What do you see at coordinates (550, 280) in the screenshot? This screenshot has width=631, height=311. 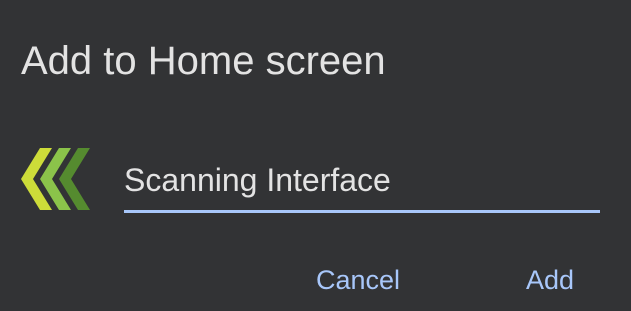 I see `add-button: Add` at bounding box center [550, 280].